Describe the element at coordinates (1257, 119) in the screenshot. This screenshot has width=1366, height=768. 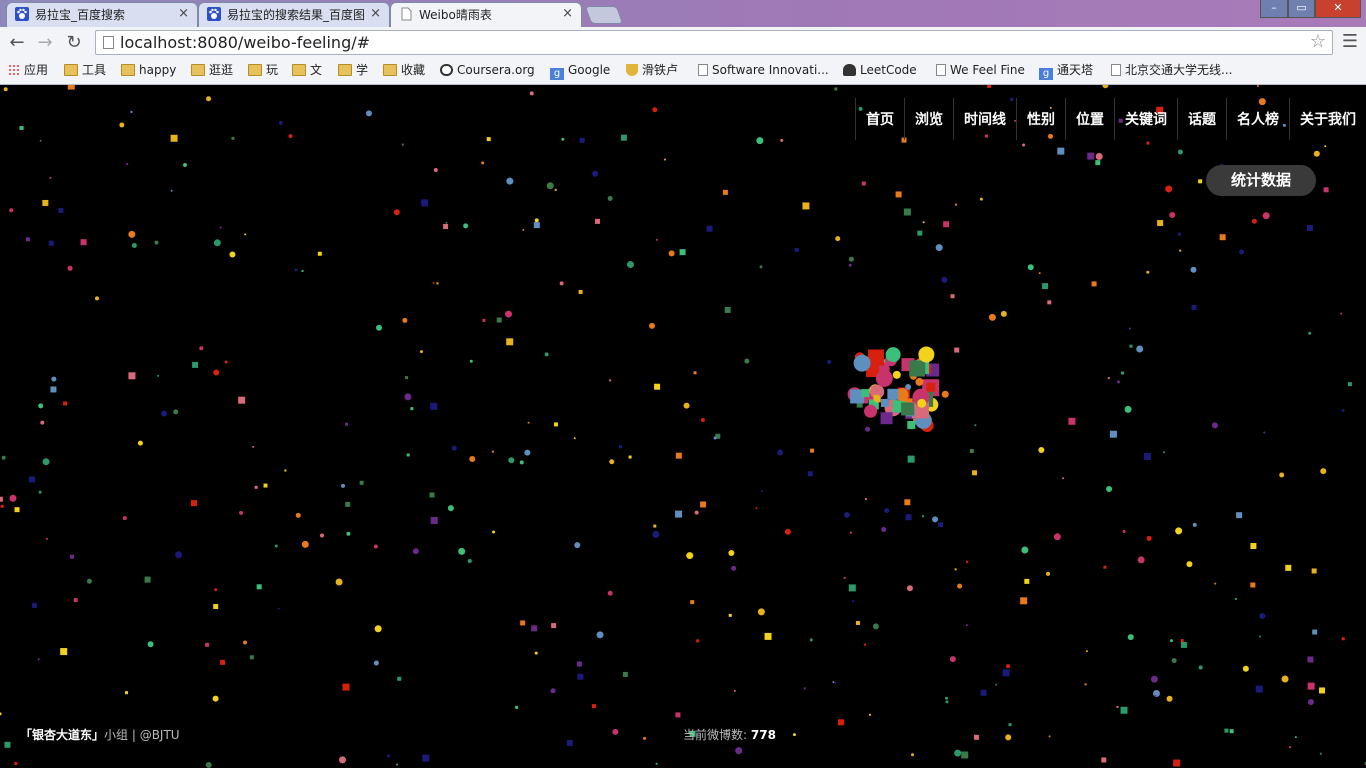
I see `nav-celebrities: 名人榜` at that location.